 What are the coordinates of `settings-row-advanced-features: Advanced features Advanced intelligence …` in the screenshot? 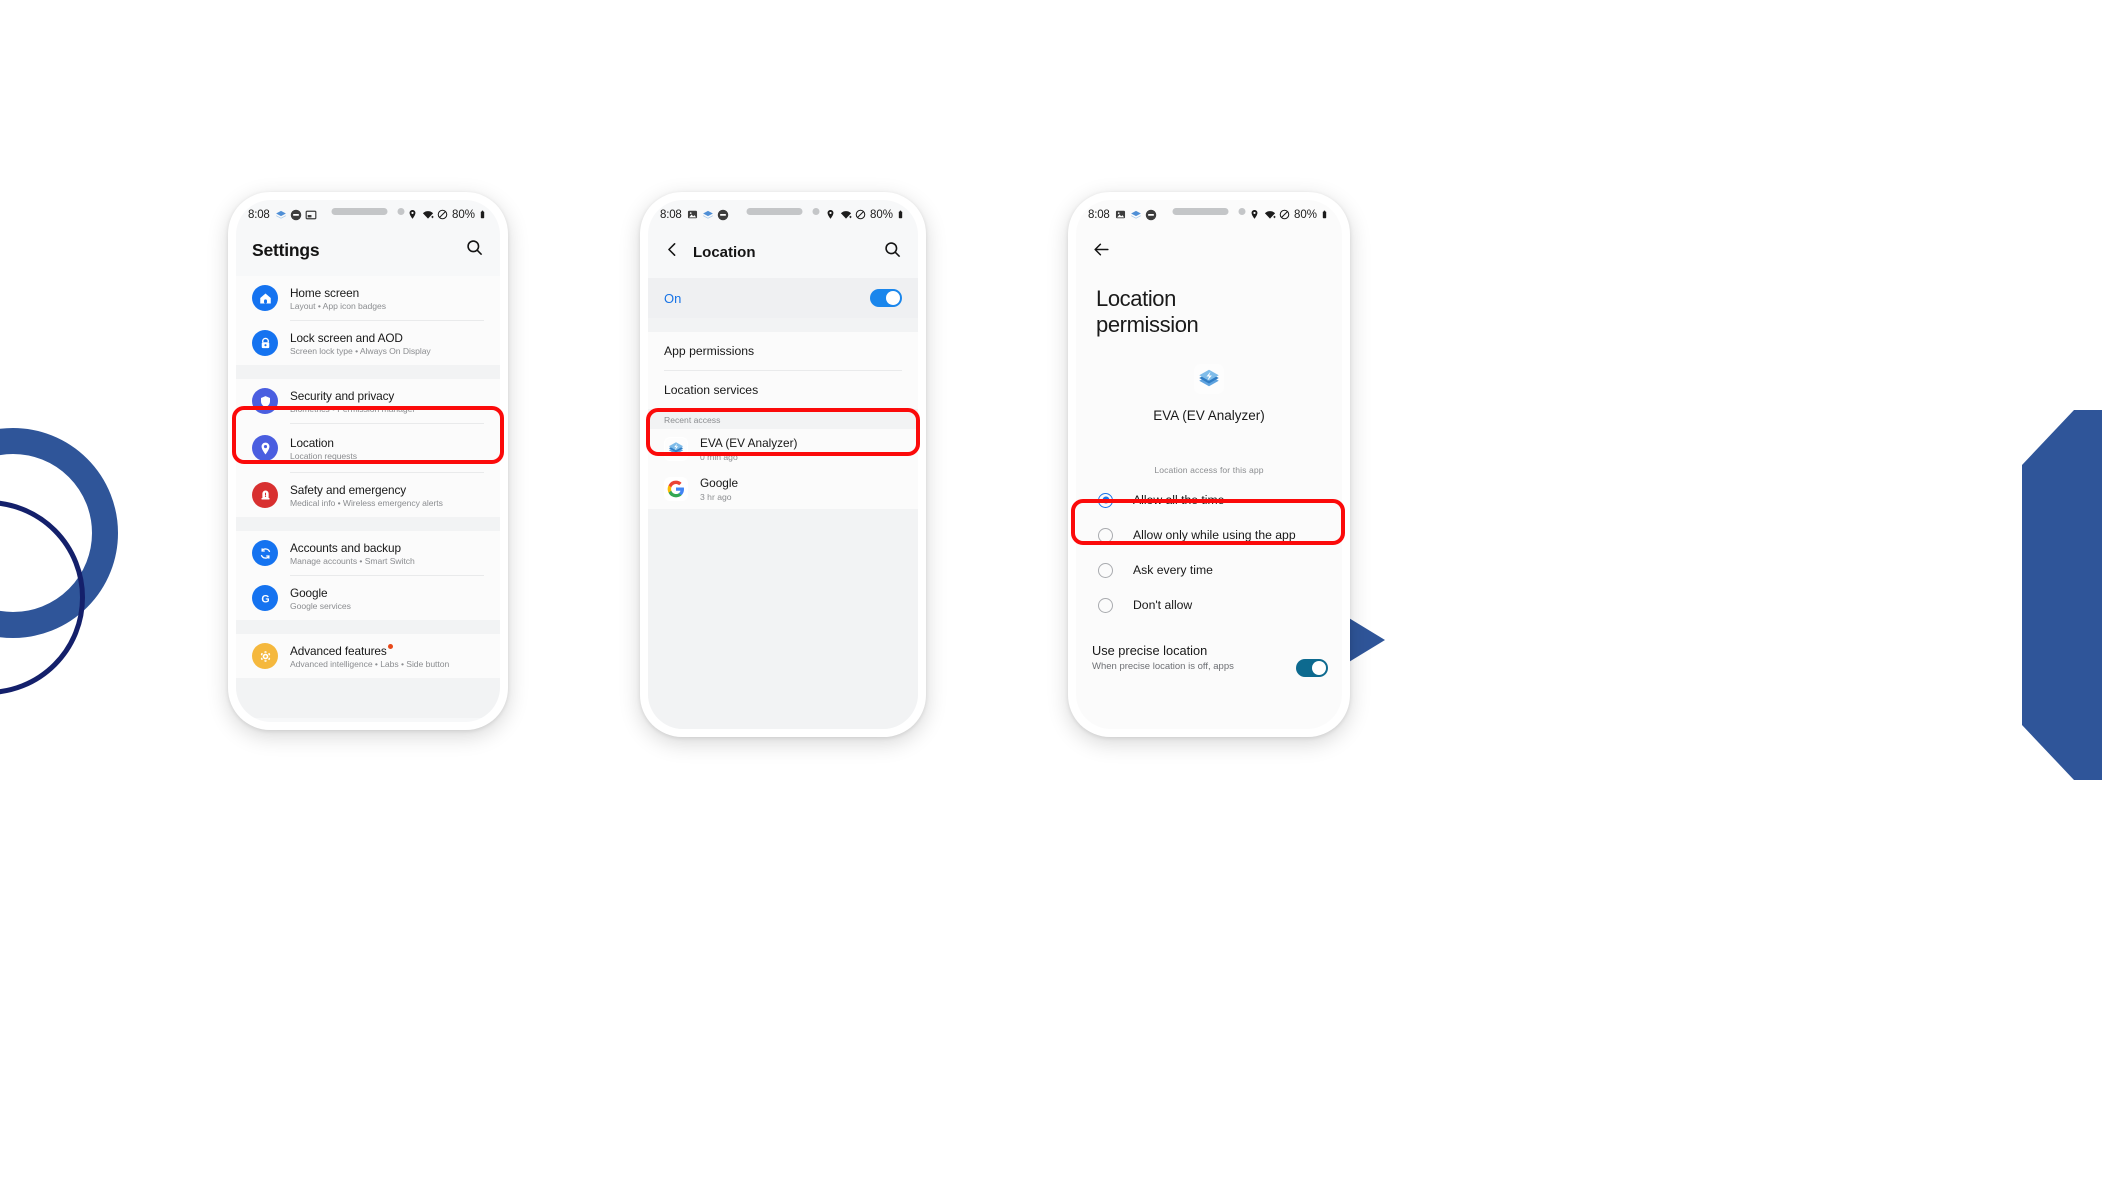 It's located at (368, 656).